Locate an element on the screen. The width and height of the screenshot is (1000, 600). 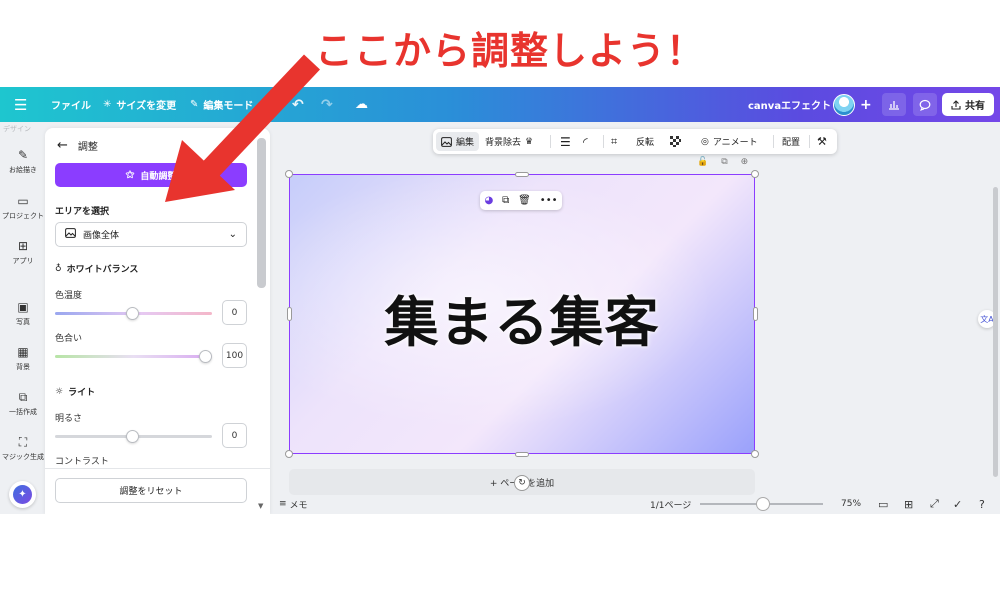
sparkle-icon: ✳ is located at coordinates (107, 104).